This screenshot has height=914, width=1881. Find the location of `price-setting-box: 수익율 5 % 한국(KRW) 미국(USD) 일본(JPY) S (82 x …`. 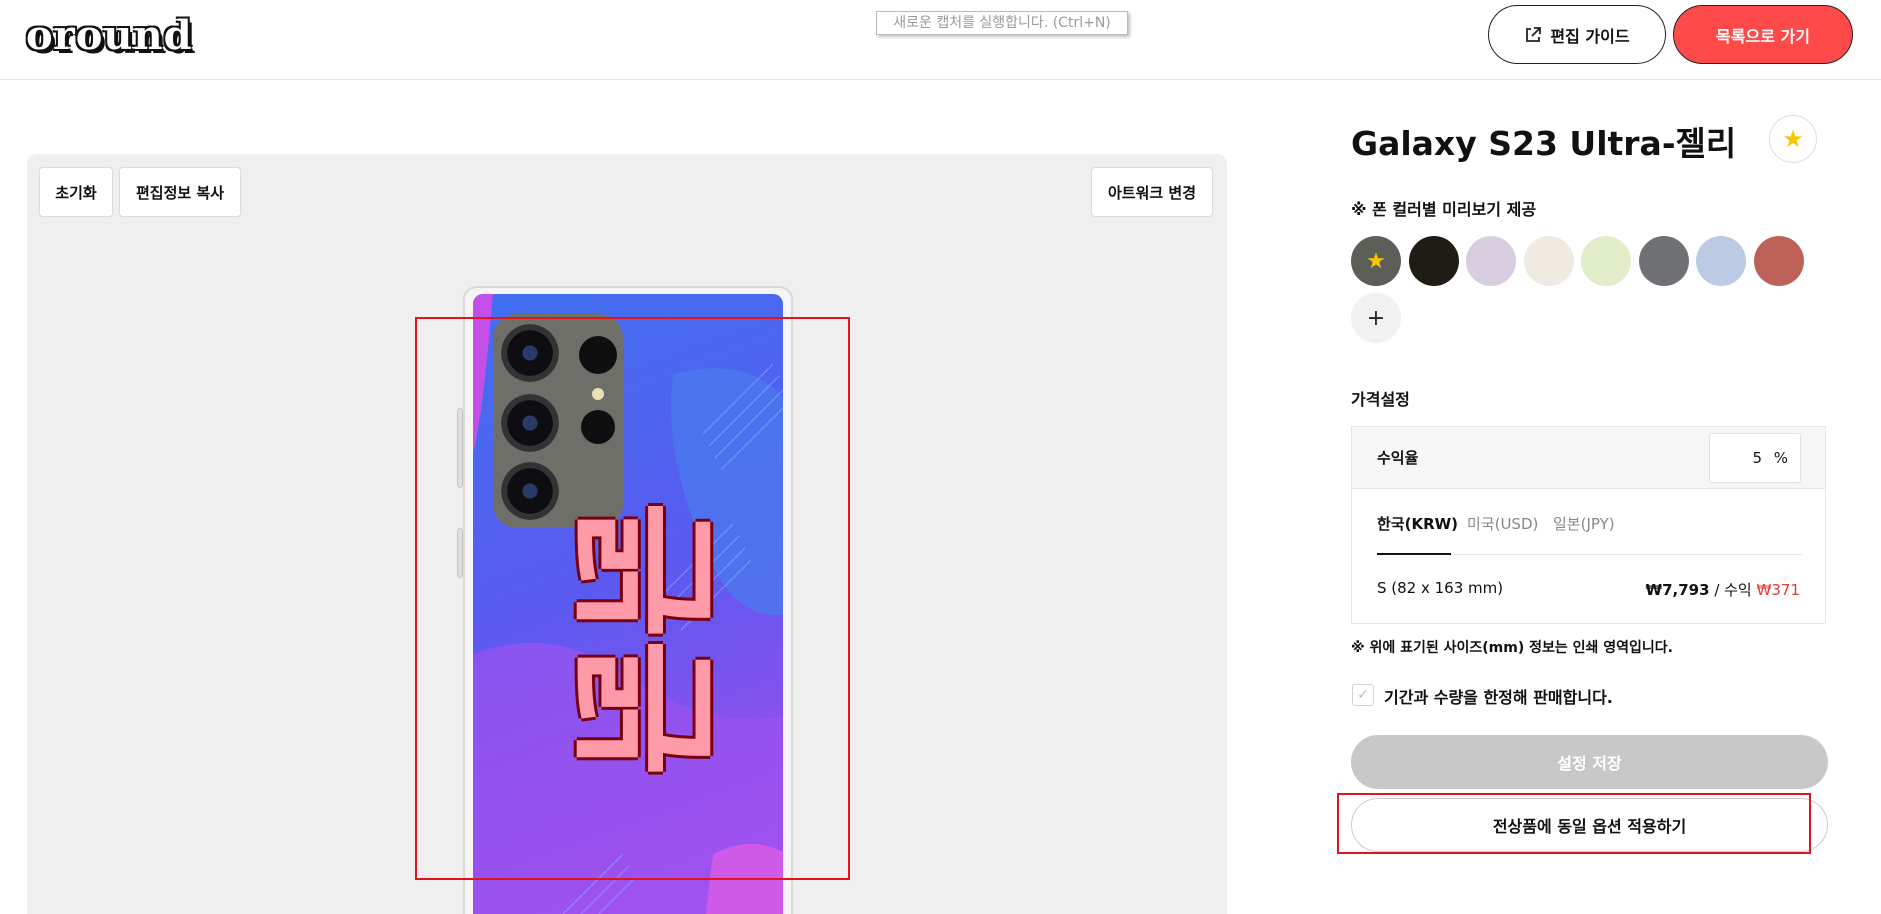

price-setting-box: 수익율 5 % 한국(KRW) 미국(USD) 일본(JPY) S (82 x … is located at coordinates (1588, 525).